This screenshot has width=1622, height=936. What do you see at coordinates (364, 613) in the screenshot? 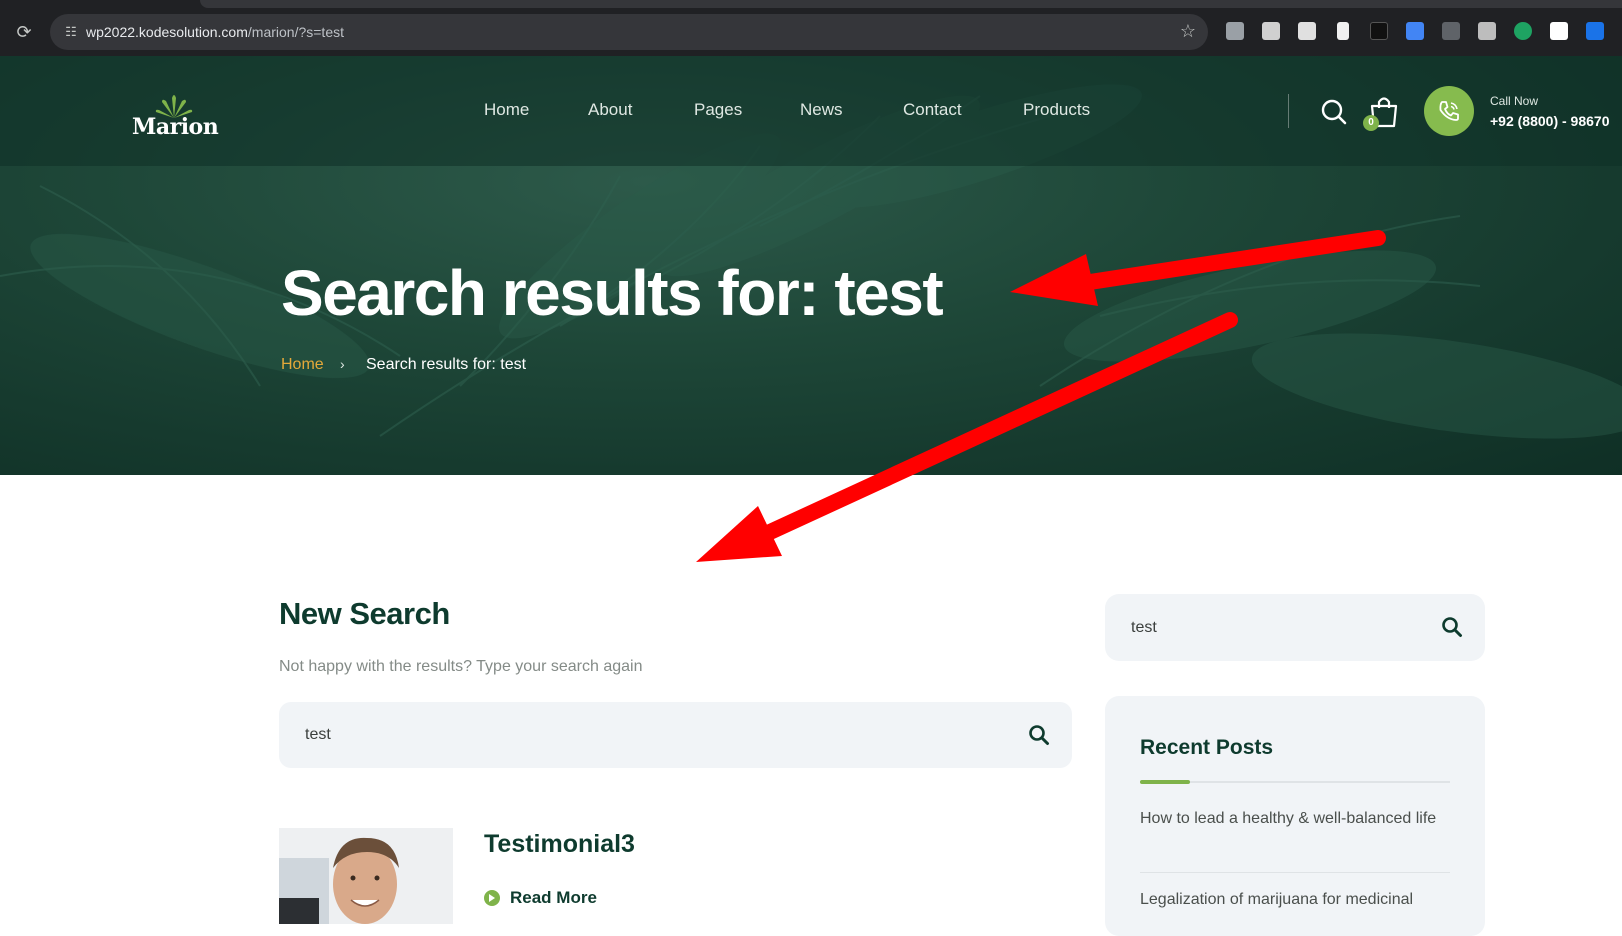
I see `new-search-heading: New Search` at bounding box center [364, 613].